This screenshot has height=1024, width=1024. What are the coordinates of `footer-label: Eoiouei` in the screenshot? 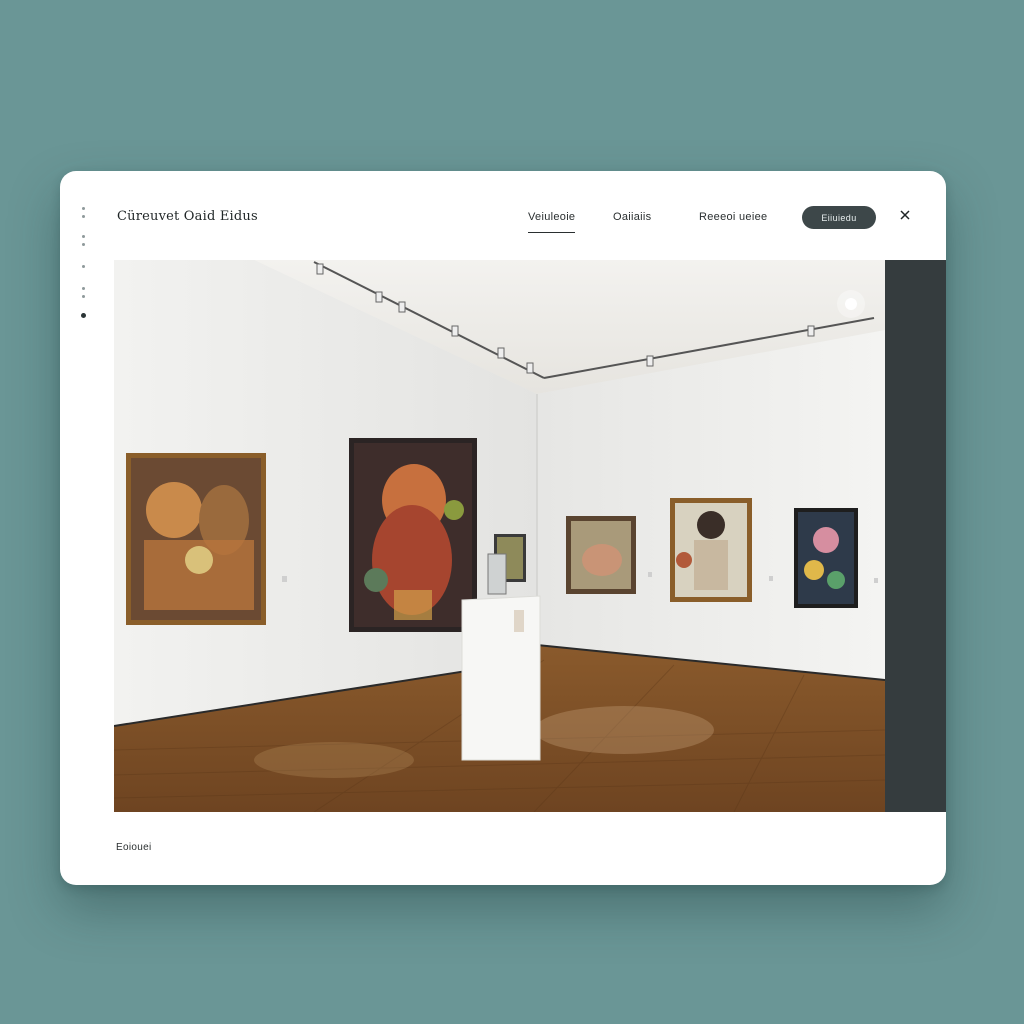 It's located at (134, 847).